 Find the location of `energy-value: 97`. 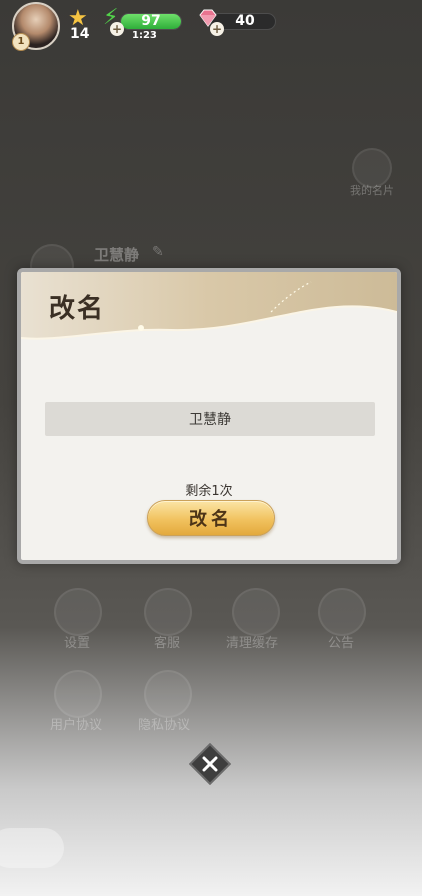

energy-value: 97 is located at coordinates (151, 21).